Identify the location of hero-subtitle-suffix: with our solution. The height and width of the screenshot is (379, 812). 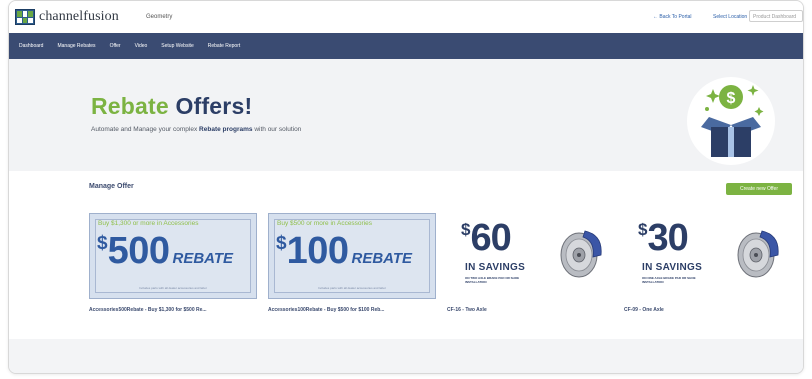
(278, 129).